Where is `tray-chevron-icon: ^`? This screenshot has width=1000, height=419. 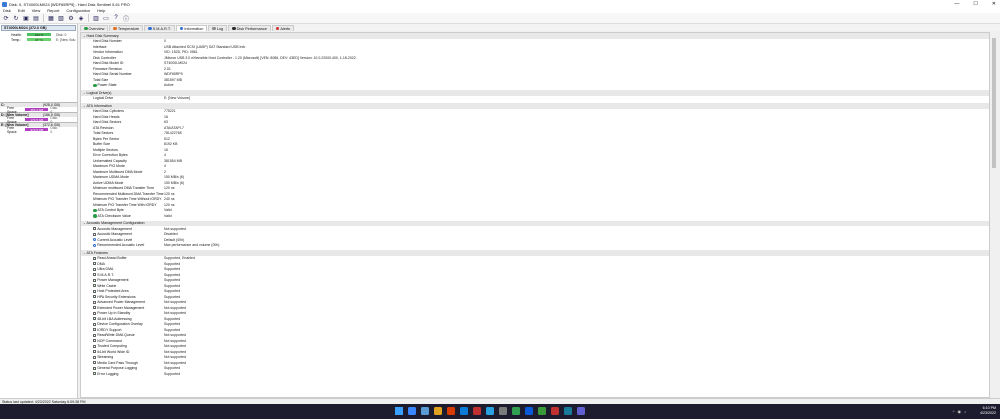 tray-chevron-icon: ^ is located at coordinates (954, 411).